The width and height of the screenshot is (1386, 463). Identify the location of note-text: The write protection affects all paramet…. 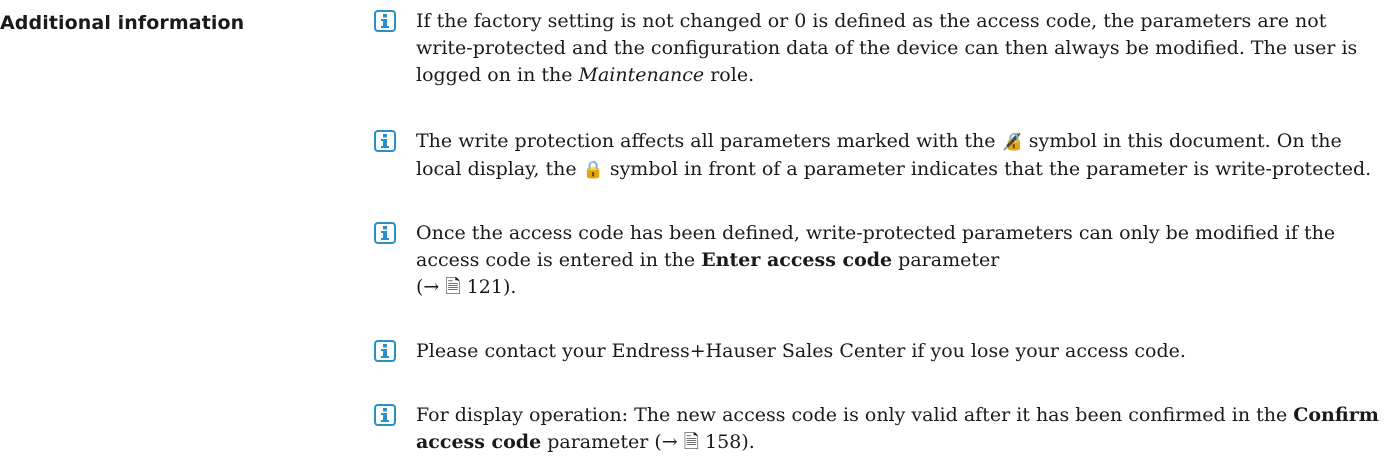
(901, 156).